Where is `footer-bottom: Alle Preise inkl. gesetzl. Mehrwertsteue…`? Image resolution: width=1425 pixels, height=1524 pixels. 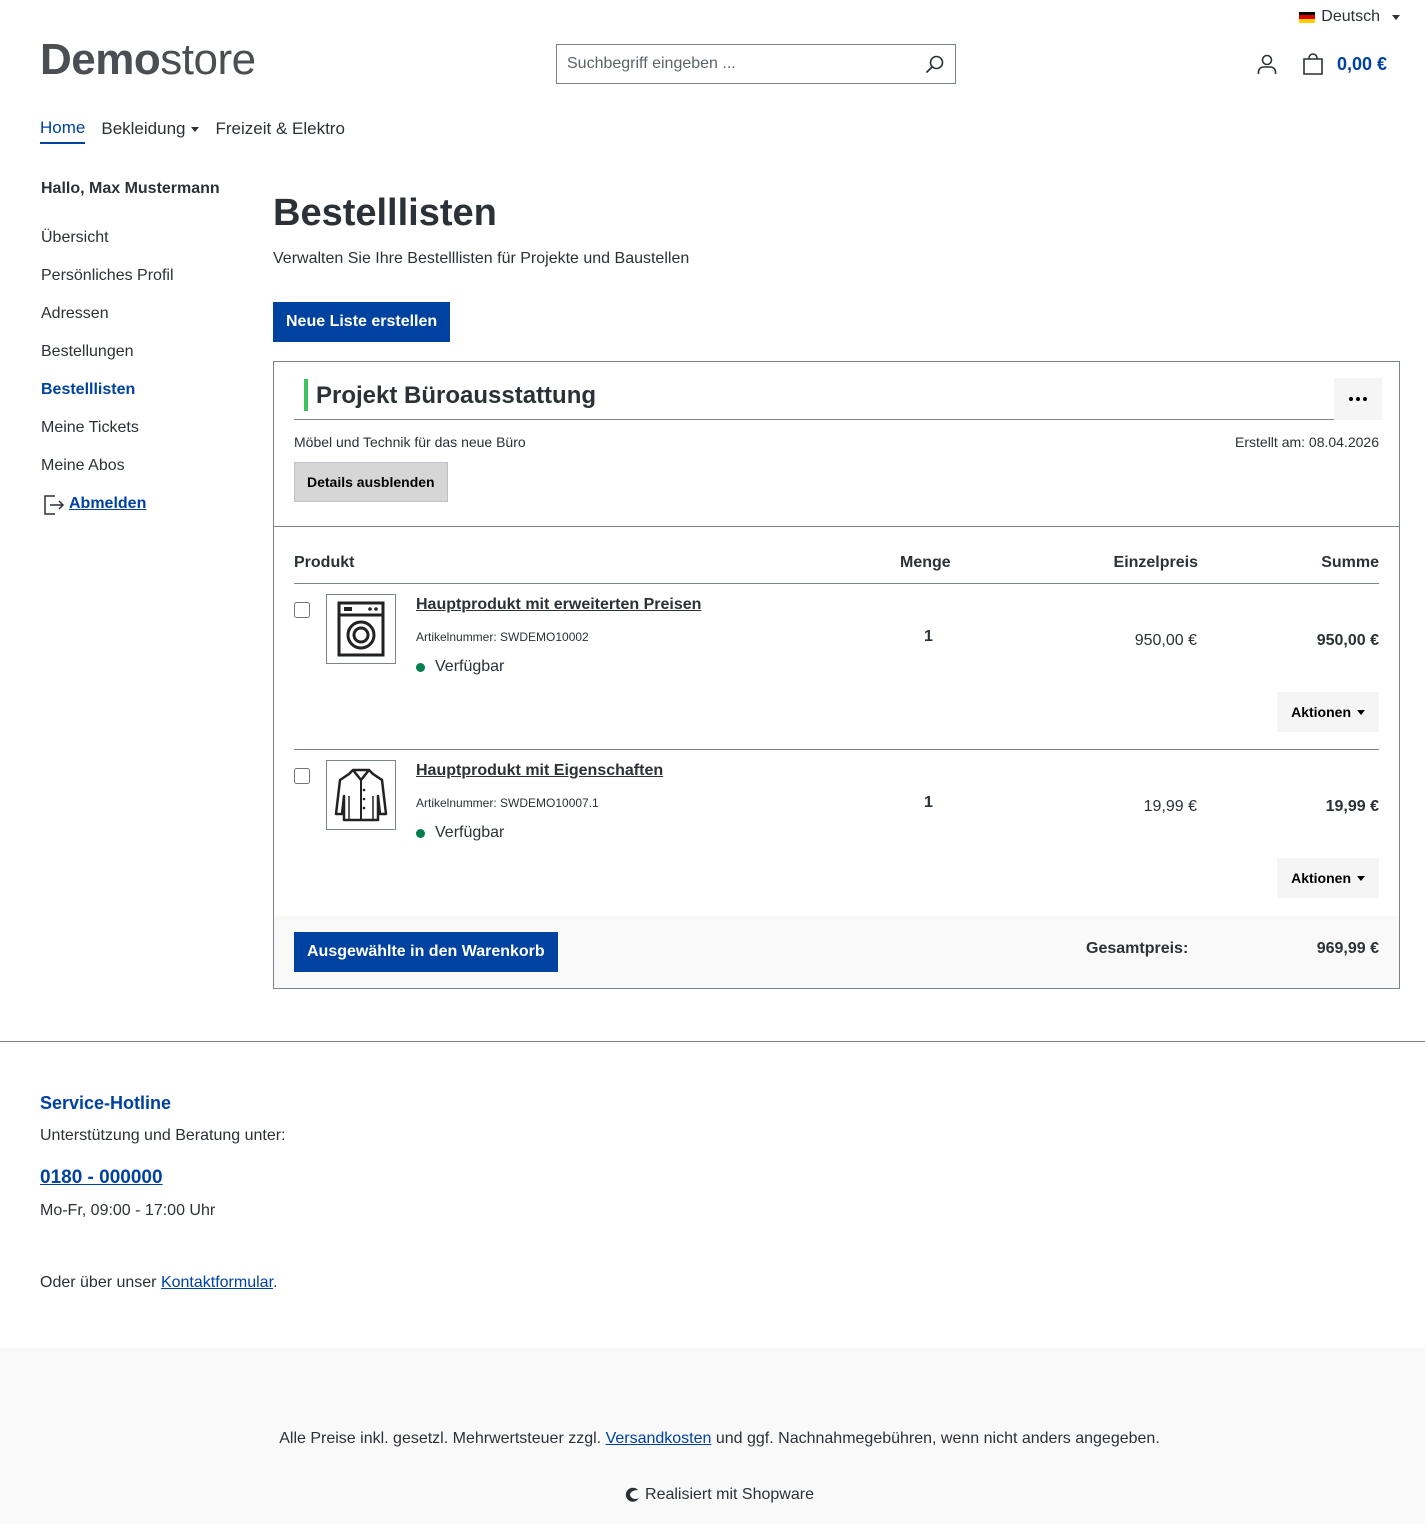
footer-bottom: Alle Preise inkl. gesetzl. Mehrwertsteue… is located at coordinates (712, 1436).